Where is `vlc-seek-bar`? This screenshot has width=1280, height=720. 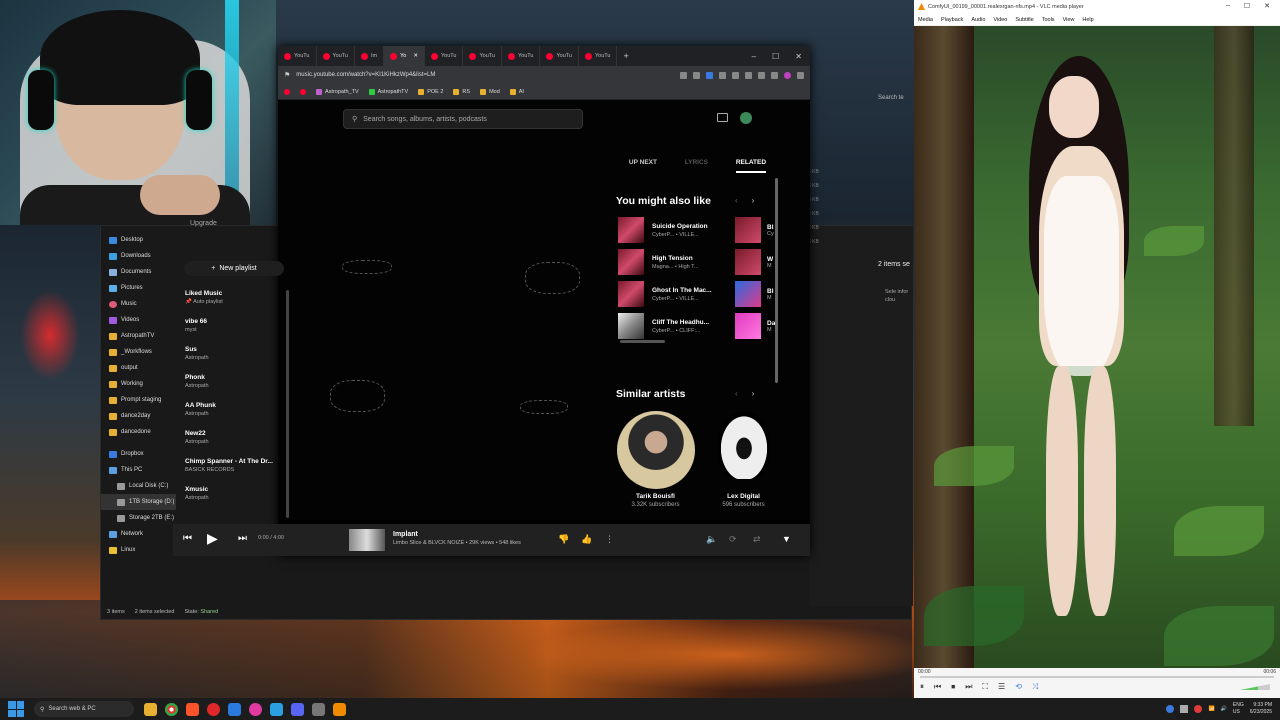 vlc-seek-bar is located at coordinates (1097, 677).